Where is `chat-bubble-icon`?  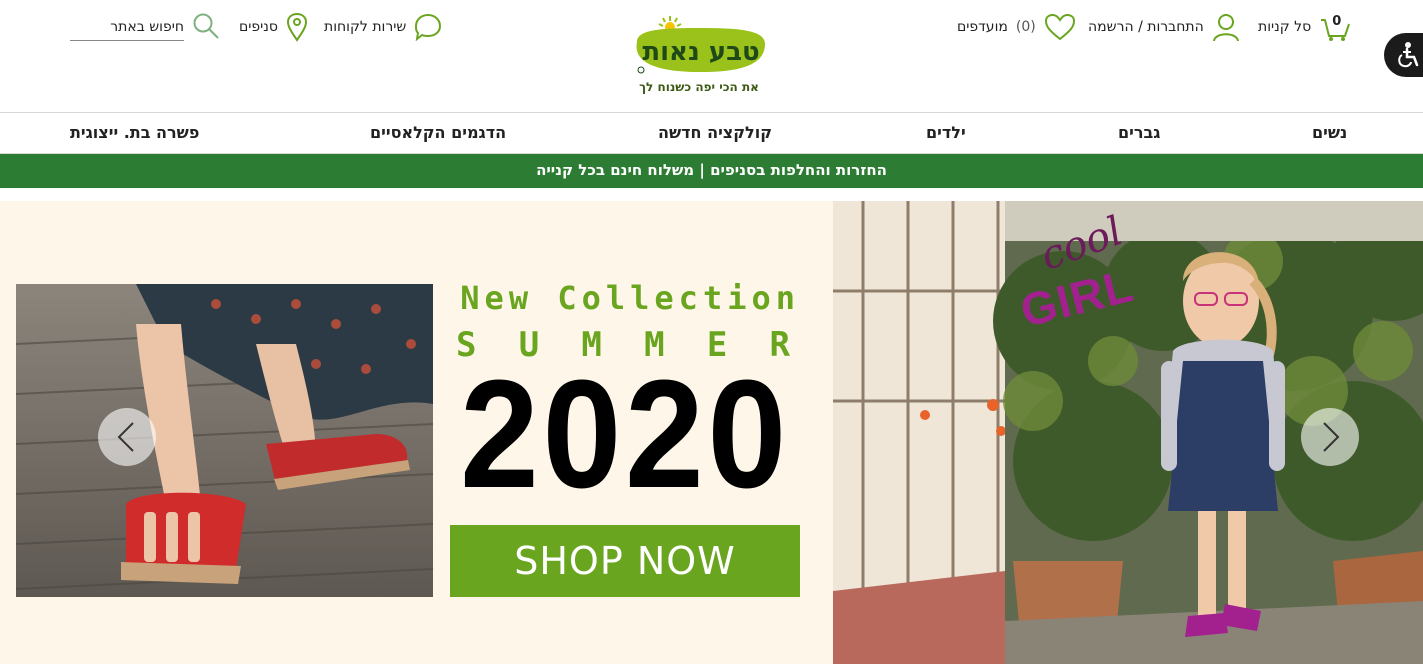 chat-bubble-icon is located at coordinates (428, 27).